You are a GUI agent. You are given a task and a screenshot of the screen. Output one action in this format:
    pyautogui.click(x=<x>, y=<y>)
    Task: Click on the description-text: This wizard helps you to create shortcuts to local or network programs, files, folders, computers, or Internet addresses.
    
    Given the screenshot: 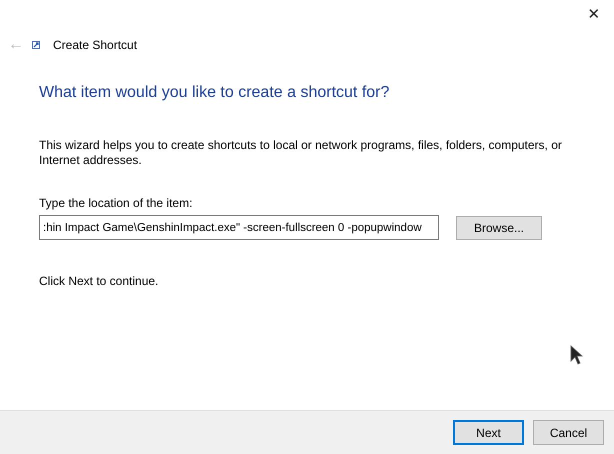 What is the action you would take?
    pyautogui.click(x=301, y=153)
    